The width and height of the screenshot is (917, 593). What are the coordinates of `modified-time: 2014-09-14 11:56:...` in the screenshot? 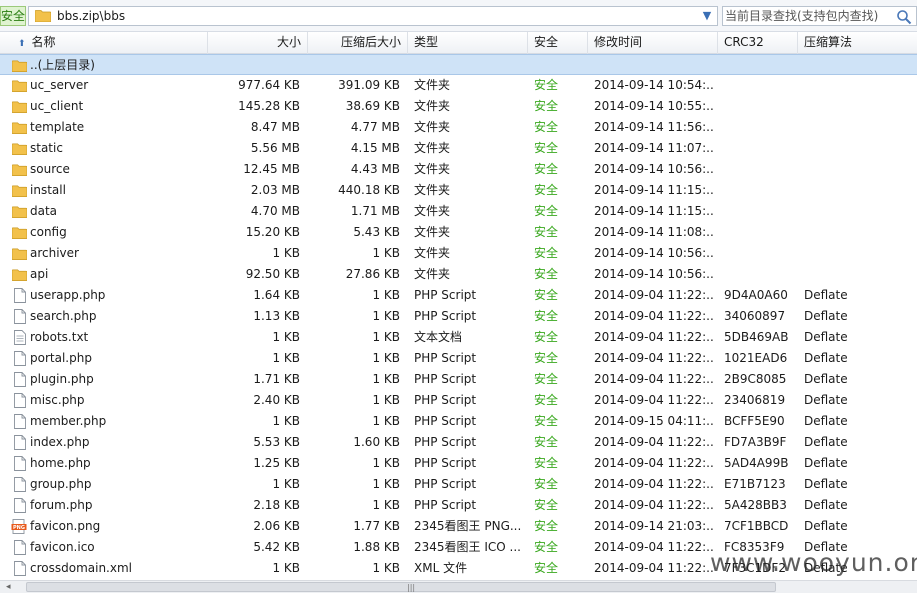 It's located at (654, 127).